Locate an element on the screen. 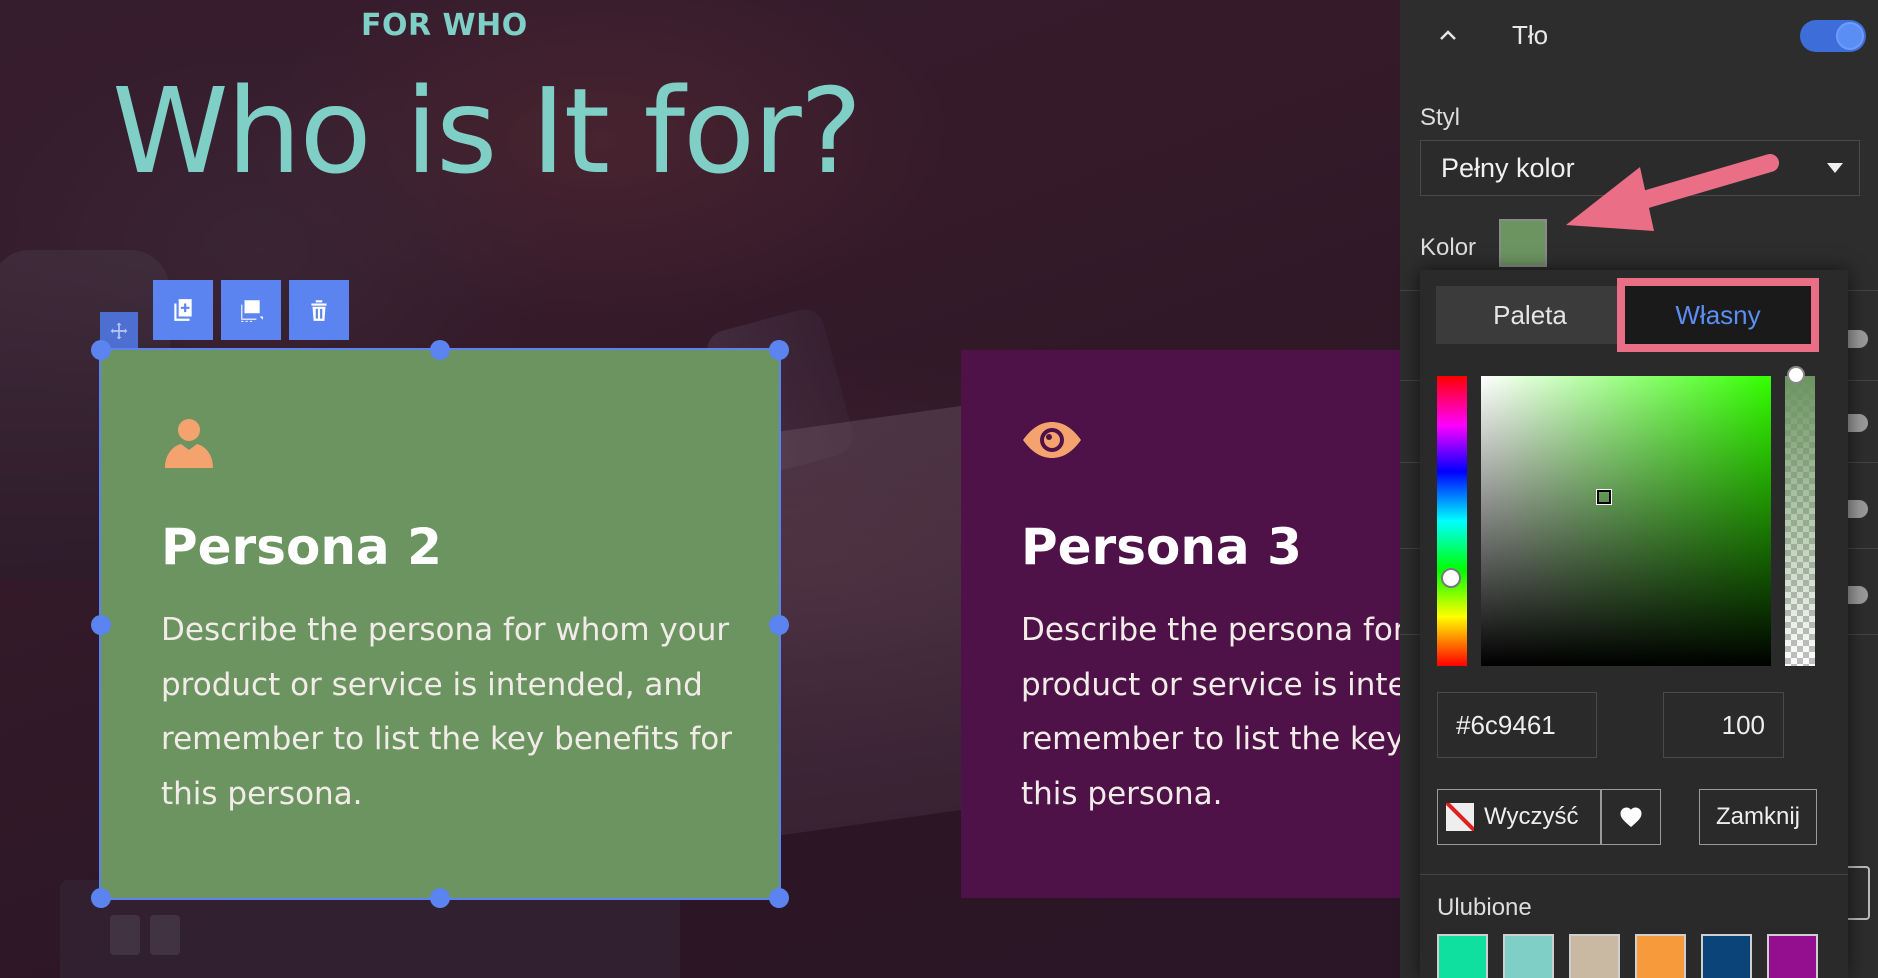  duplicate-button is located at coordinates (183, 310).